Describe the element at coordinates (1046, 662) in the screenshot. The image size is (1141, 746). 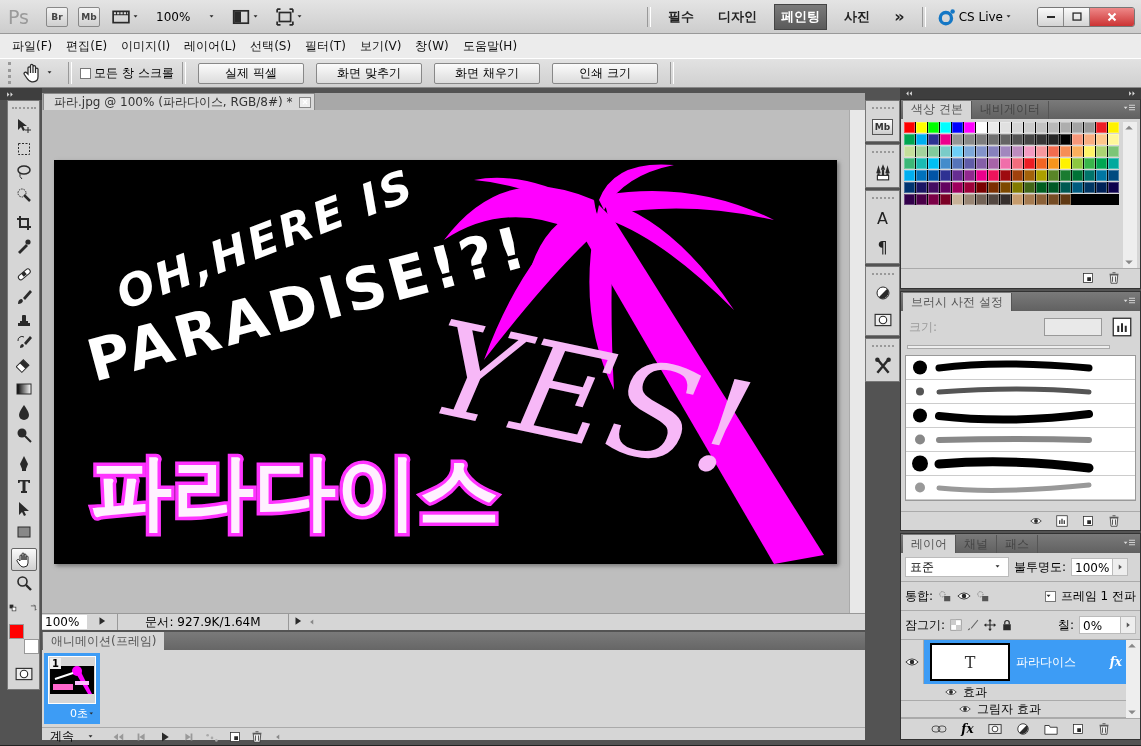
I see `layer-name: 파라다이스` at that location.